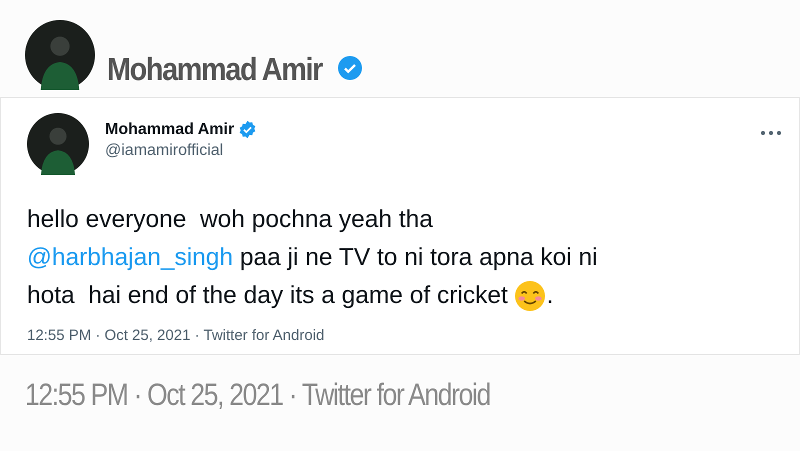 The height and width of the screenshot is (451, 800). What do you see at coordinates (181, 151) in the screenshot?
I see `author-handle: @iamamirofficial` at bounding box center [181, 151].